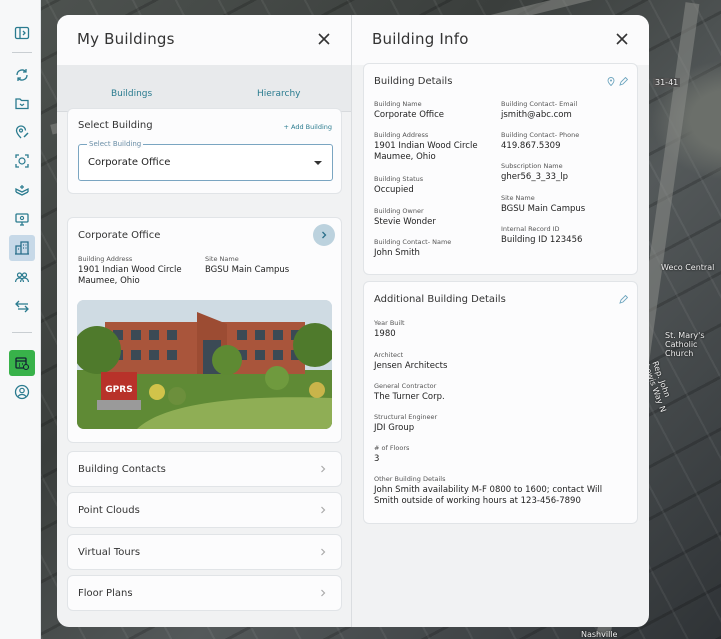  I want to click on location-edit-icon, so click(22, 132).